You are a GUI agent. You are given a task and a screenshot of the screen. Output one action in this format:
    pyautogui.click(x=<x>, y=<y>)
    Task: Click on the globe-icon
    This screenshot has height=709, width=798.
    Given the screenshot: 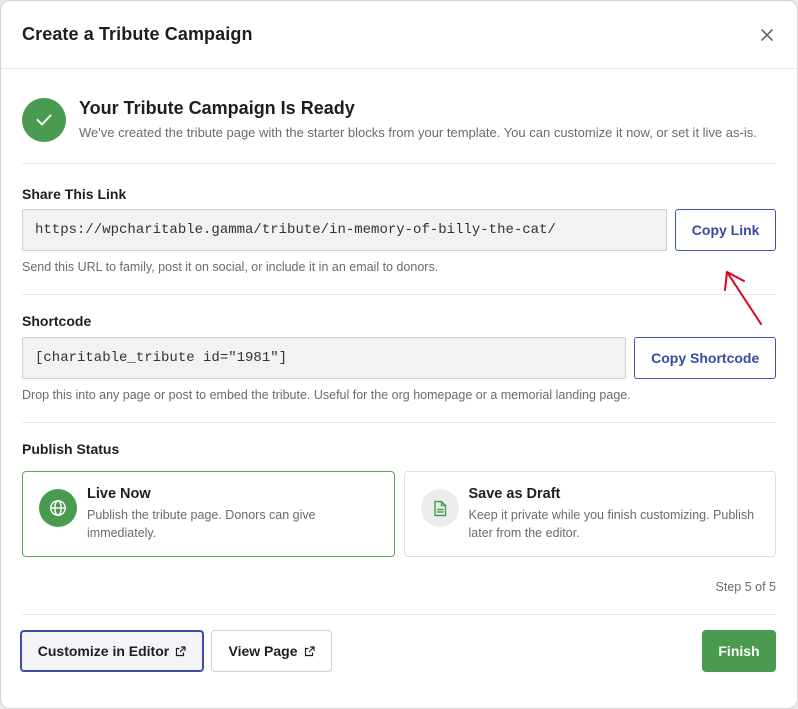 What is the action you would take?
    pyautogui.click(x=58, y=508)
    